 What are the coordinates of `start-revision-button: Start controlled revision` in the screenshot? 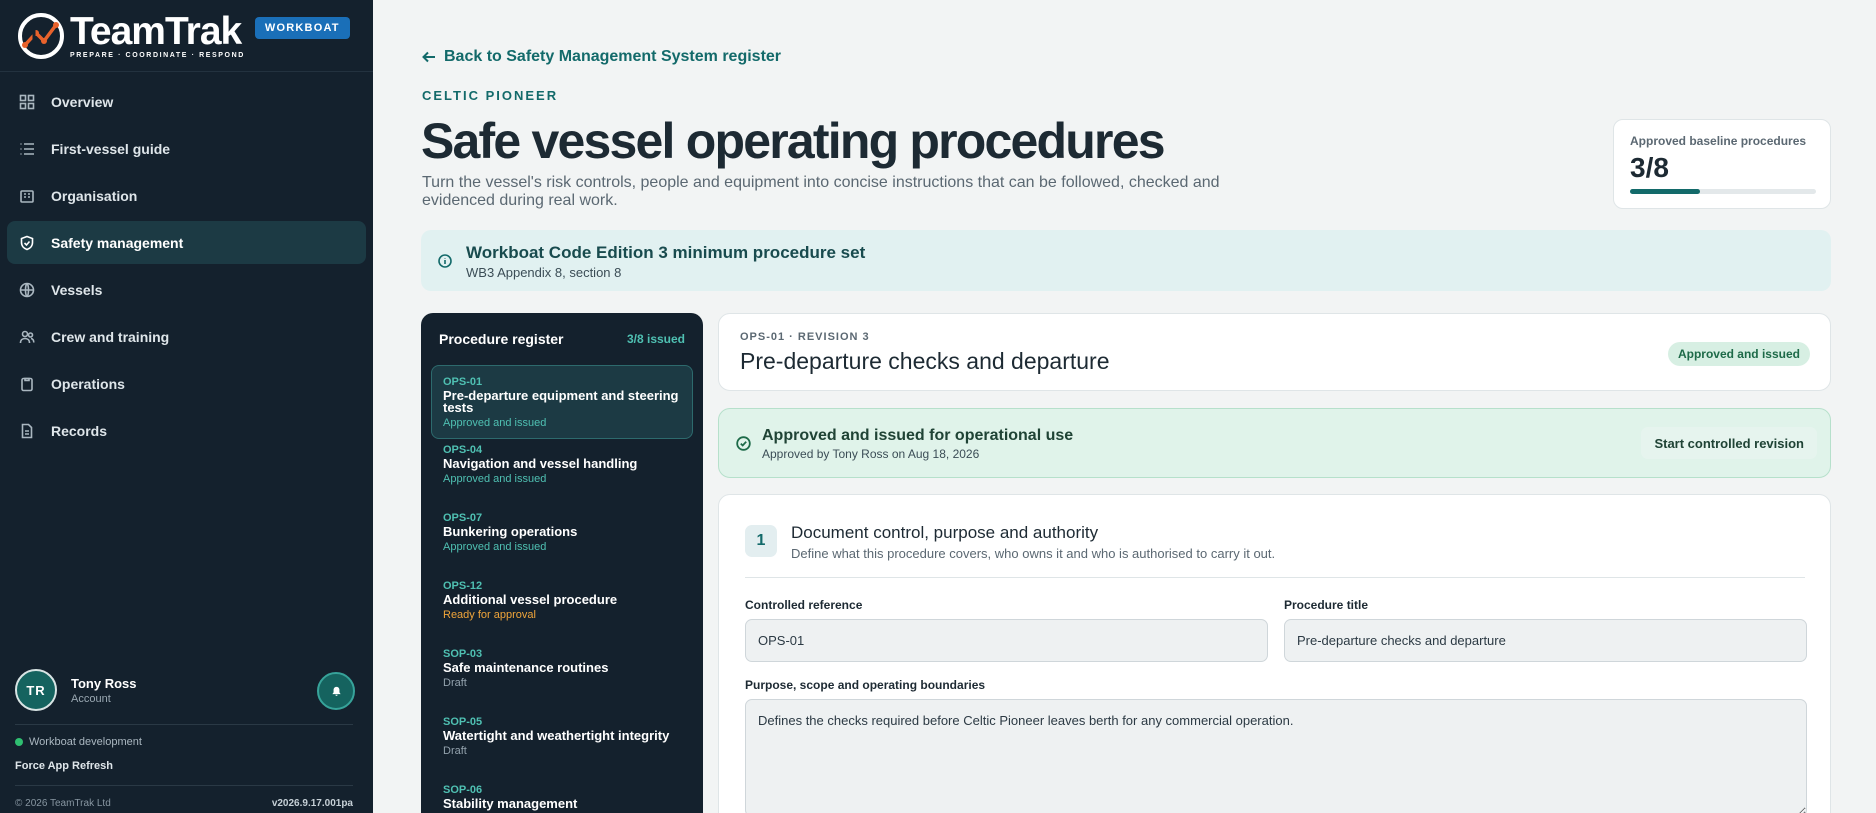 It's located at (1729, 443).